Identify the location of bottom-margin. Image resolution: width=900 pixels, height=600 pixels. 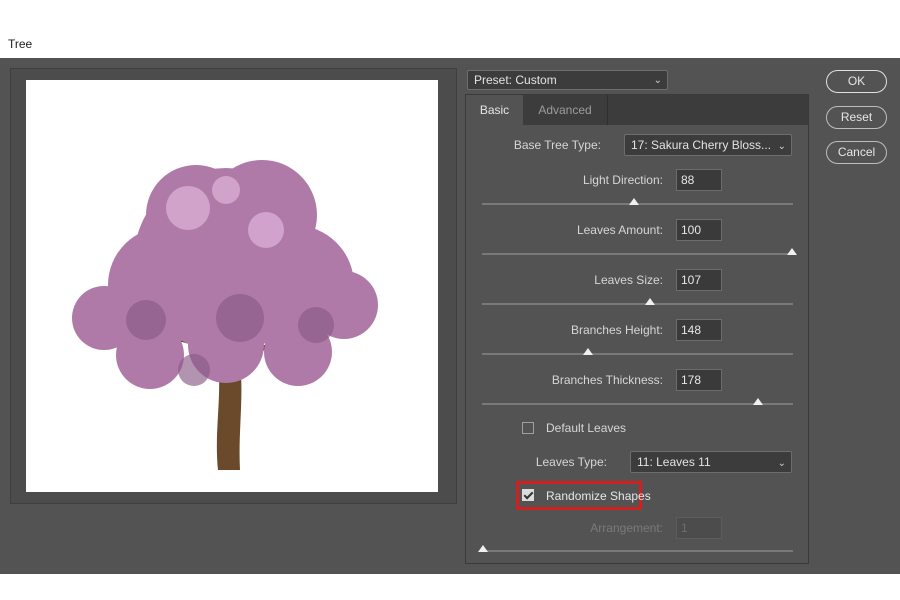
(450, 587).